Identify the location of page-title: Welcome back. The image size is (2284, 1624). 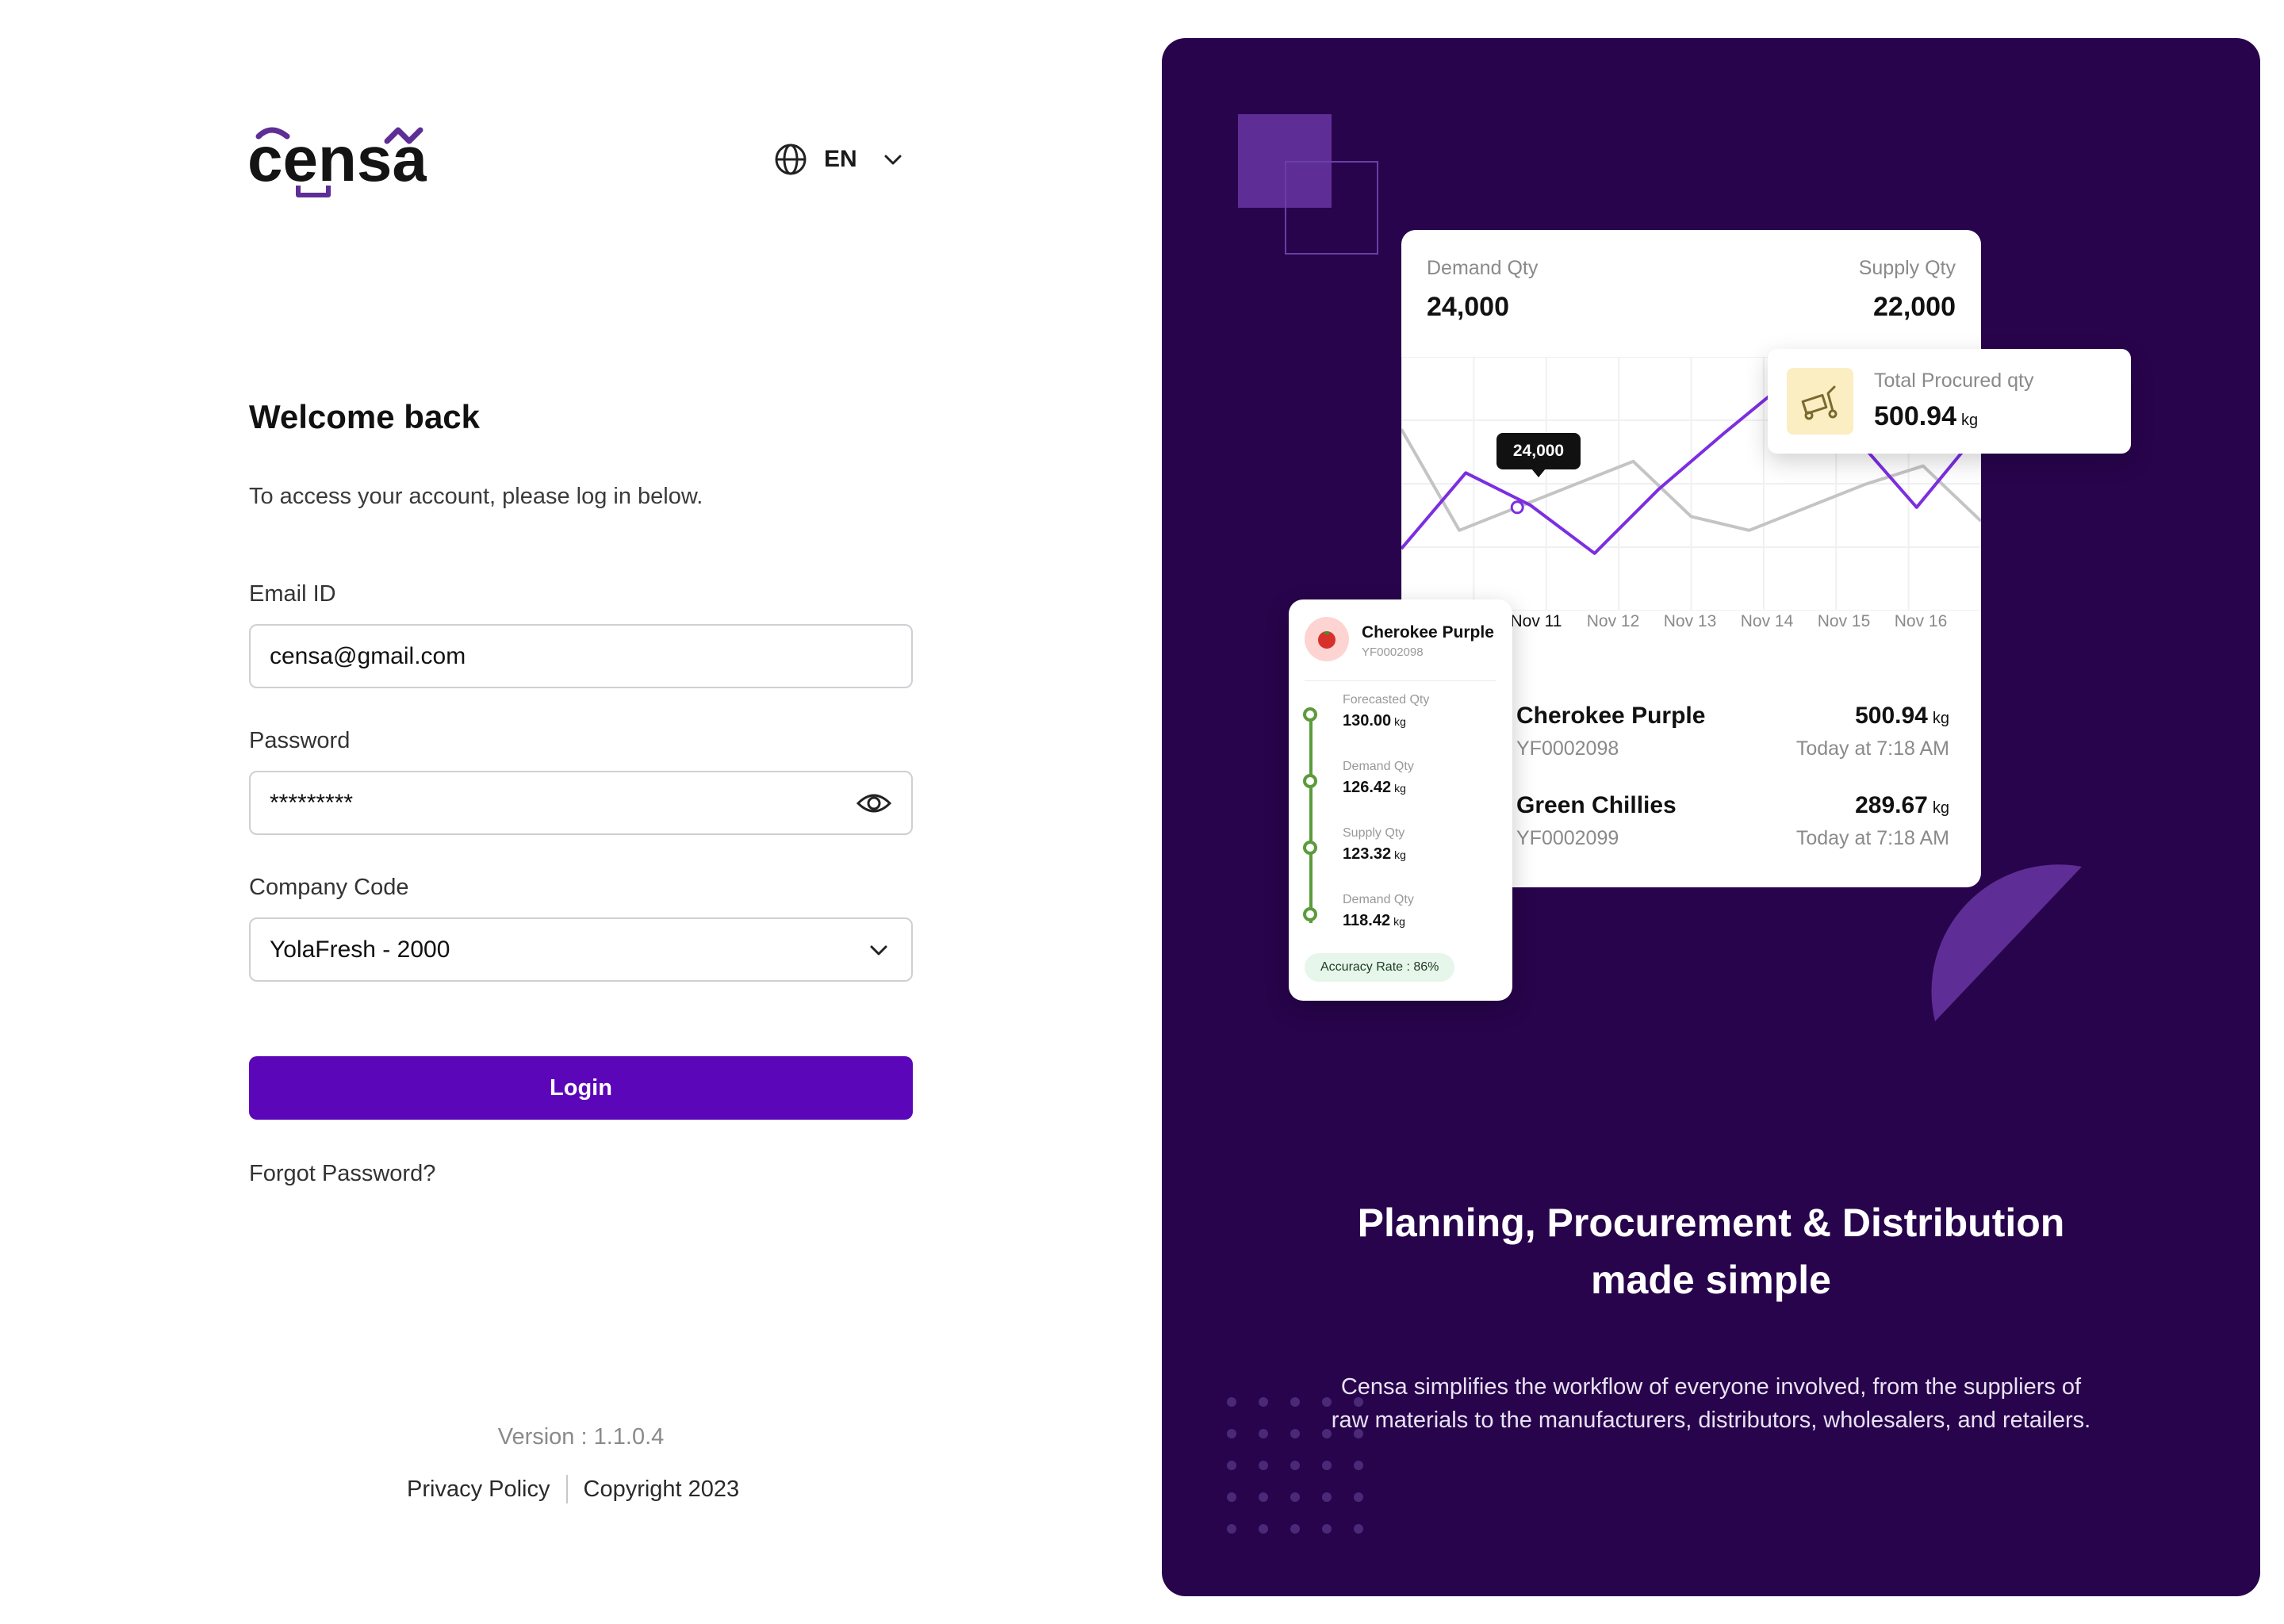
(365, 417).